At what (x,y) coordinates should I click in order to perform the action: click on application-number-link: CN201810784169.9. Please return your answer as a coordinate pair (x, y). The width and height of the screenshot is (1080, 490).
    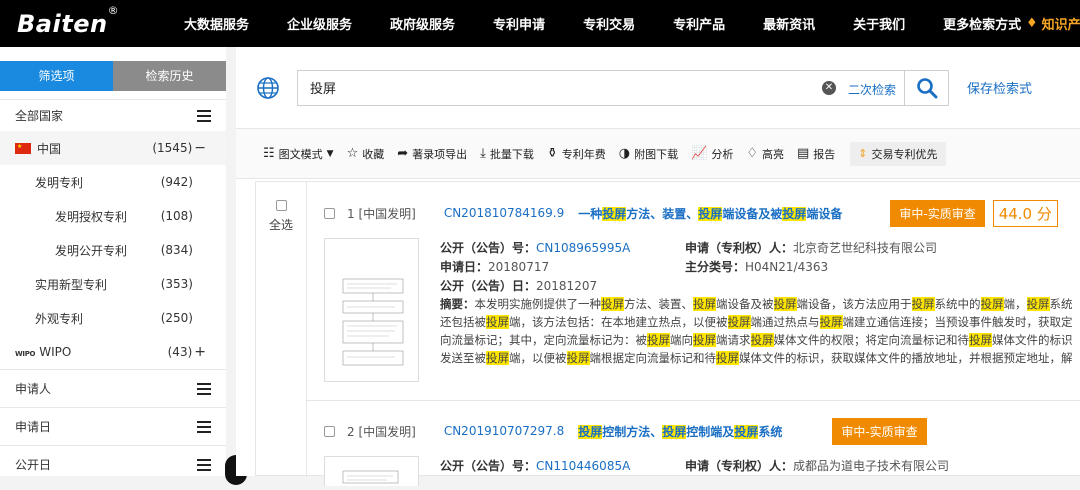
    Looking at the image, I should click on (504, 213).